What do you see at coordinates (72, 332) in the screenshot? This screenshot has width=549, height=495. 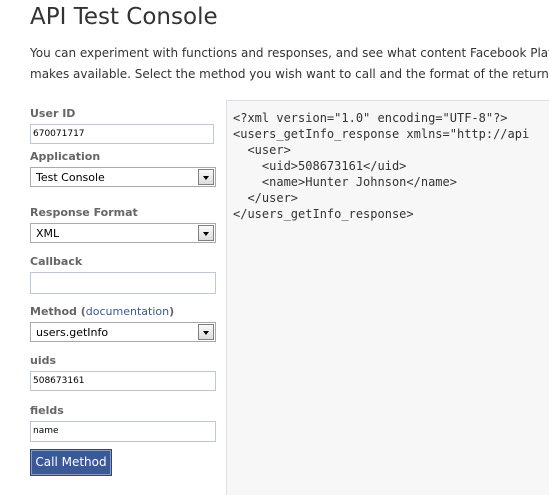 I see `method-selected-value: users.getInfo` at bounding box center [72, 332].